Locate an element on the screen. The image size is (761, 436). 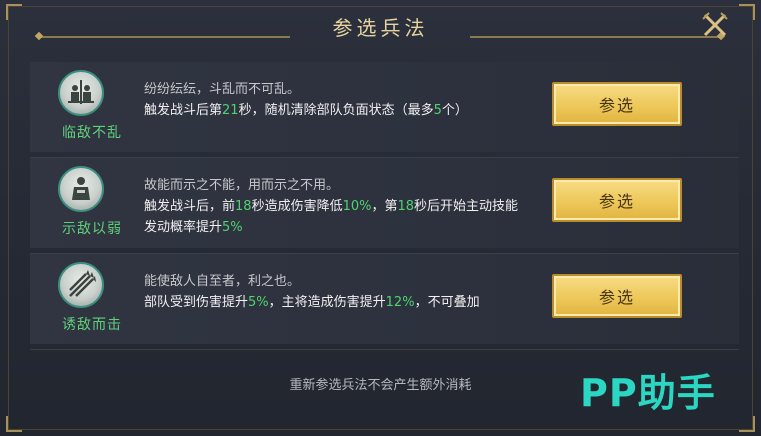
close-swords-icon is located at coordinates (715, 24).